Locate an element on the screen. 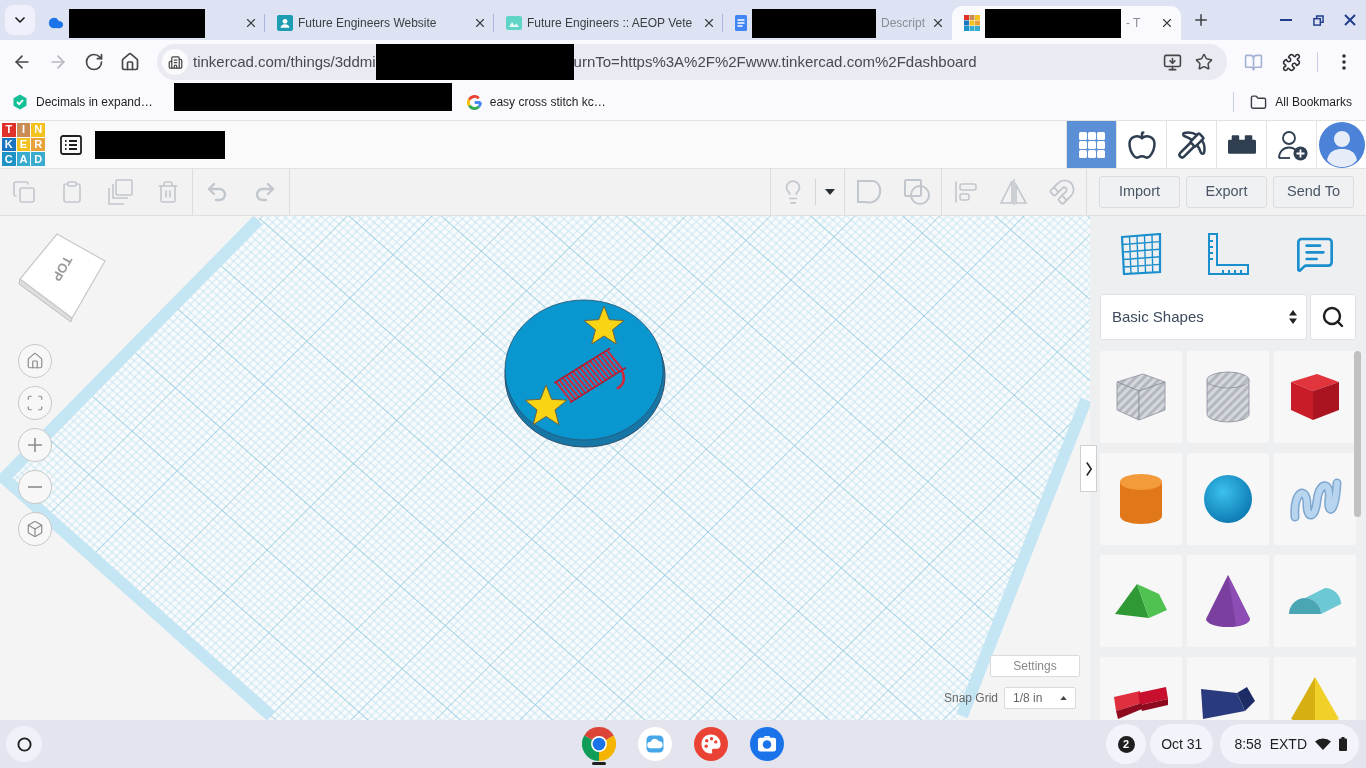  book-icon is located at coordinates (1253, 62).